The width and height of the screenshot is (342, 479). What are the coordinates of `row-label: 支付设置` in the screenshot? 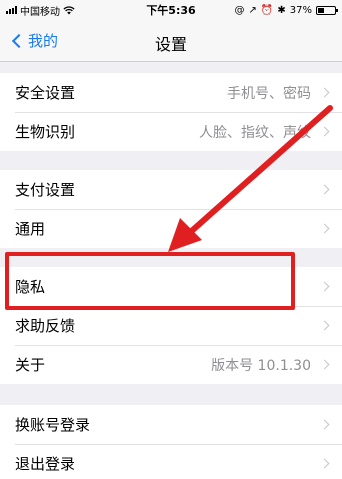 It's located at (45, 190).